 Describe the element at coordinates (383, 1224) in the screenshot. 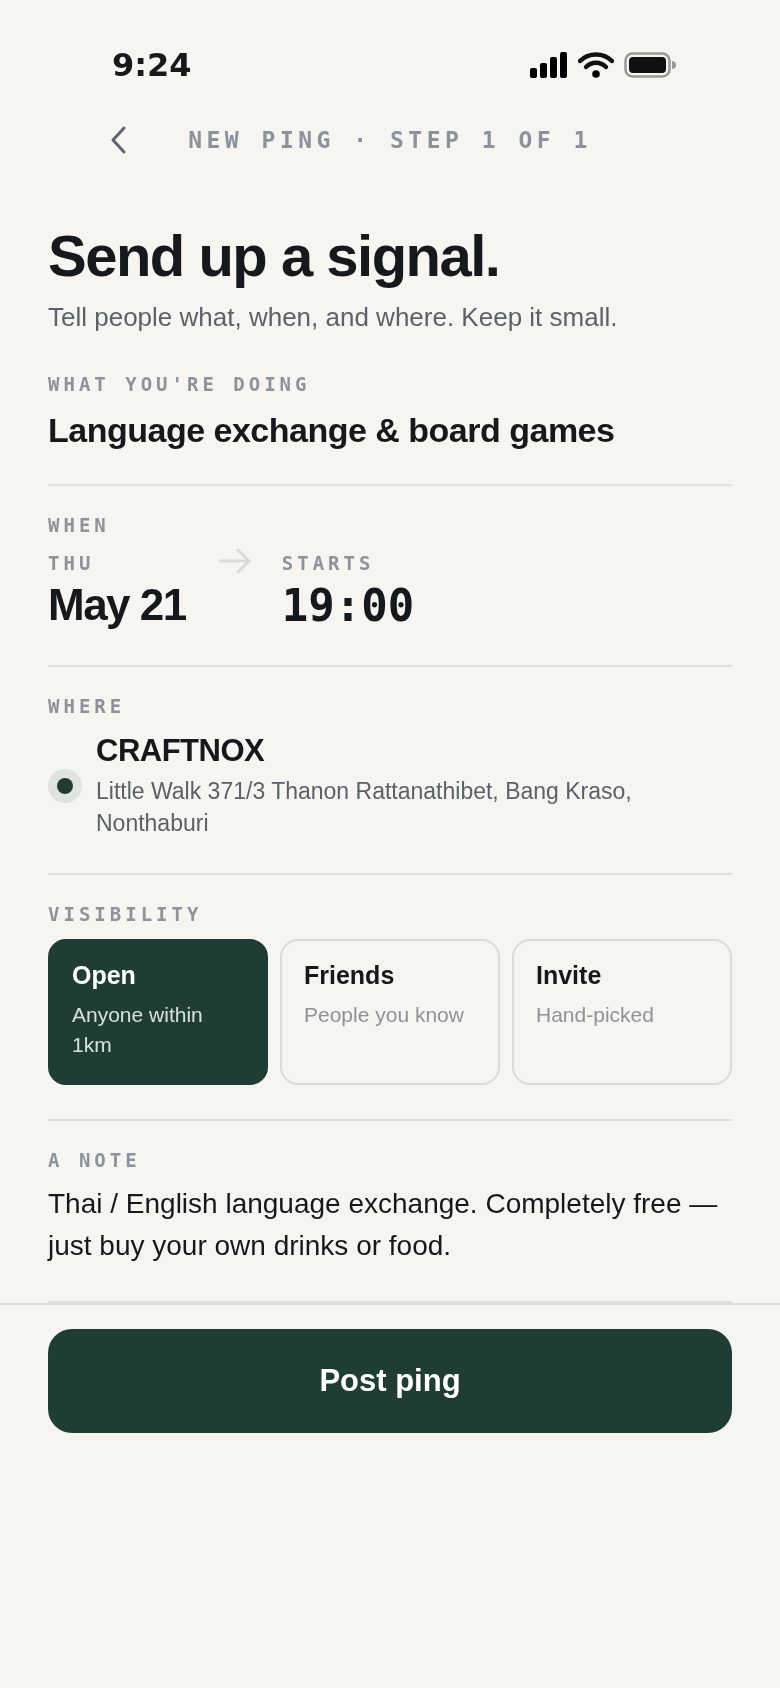

I see `note-text: Thai / English language exchange. Completely free — just buy your own drinks or food.` at that location.